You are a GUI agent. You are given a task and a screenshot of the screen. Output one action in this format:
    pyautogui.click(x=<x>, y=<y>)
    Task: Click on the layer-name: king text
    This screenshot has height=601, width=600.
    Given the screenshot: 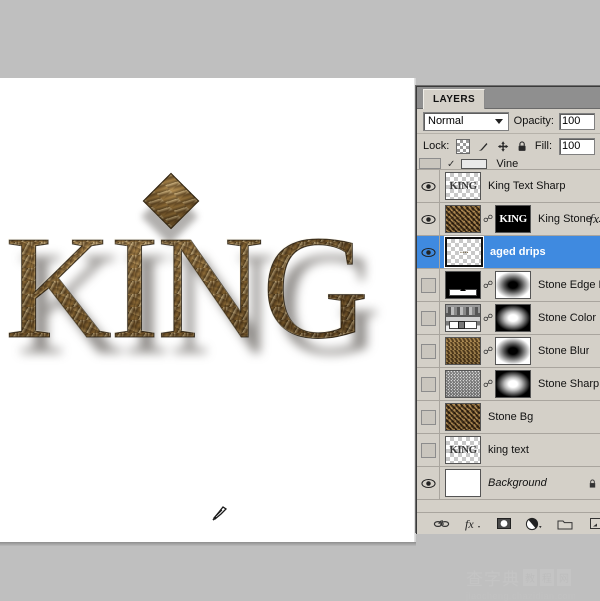 What is the action you would take?
    pyautogui.click(x=508, y=450)
    